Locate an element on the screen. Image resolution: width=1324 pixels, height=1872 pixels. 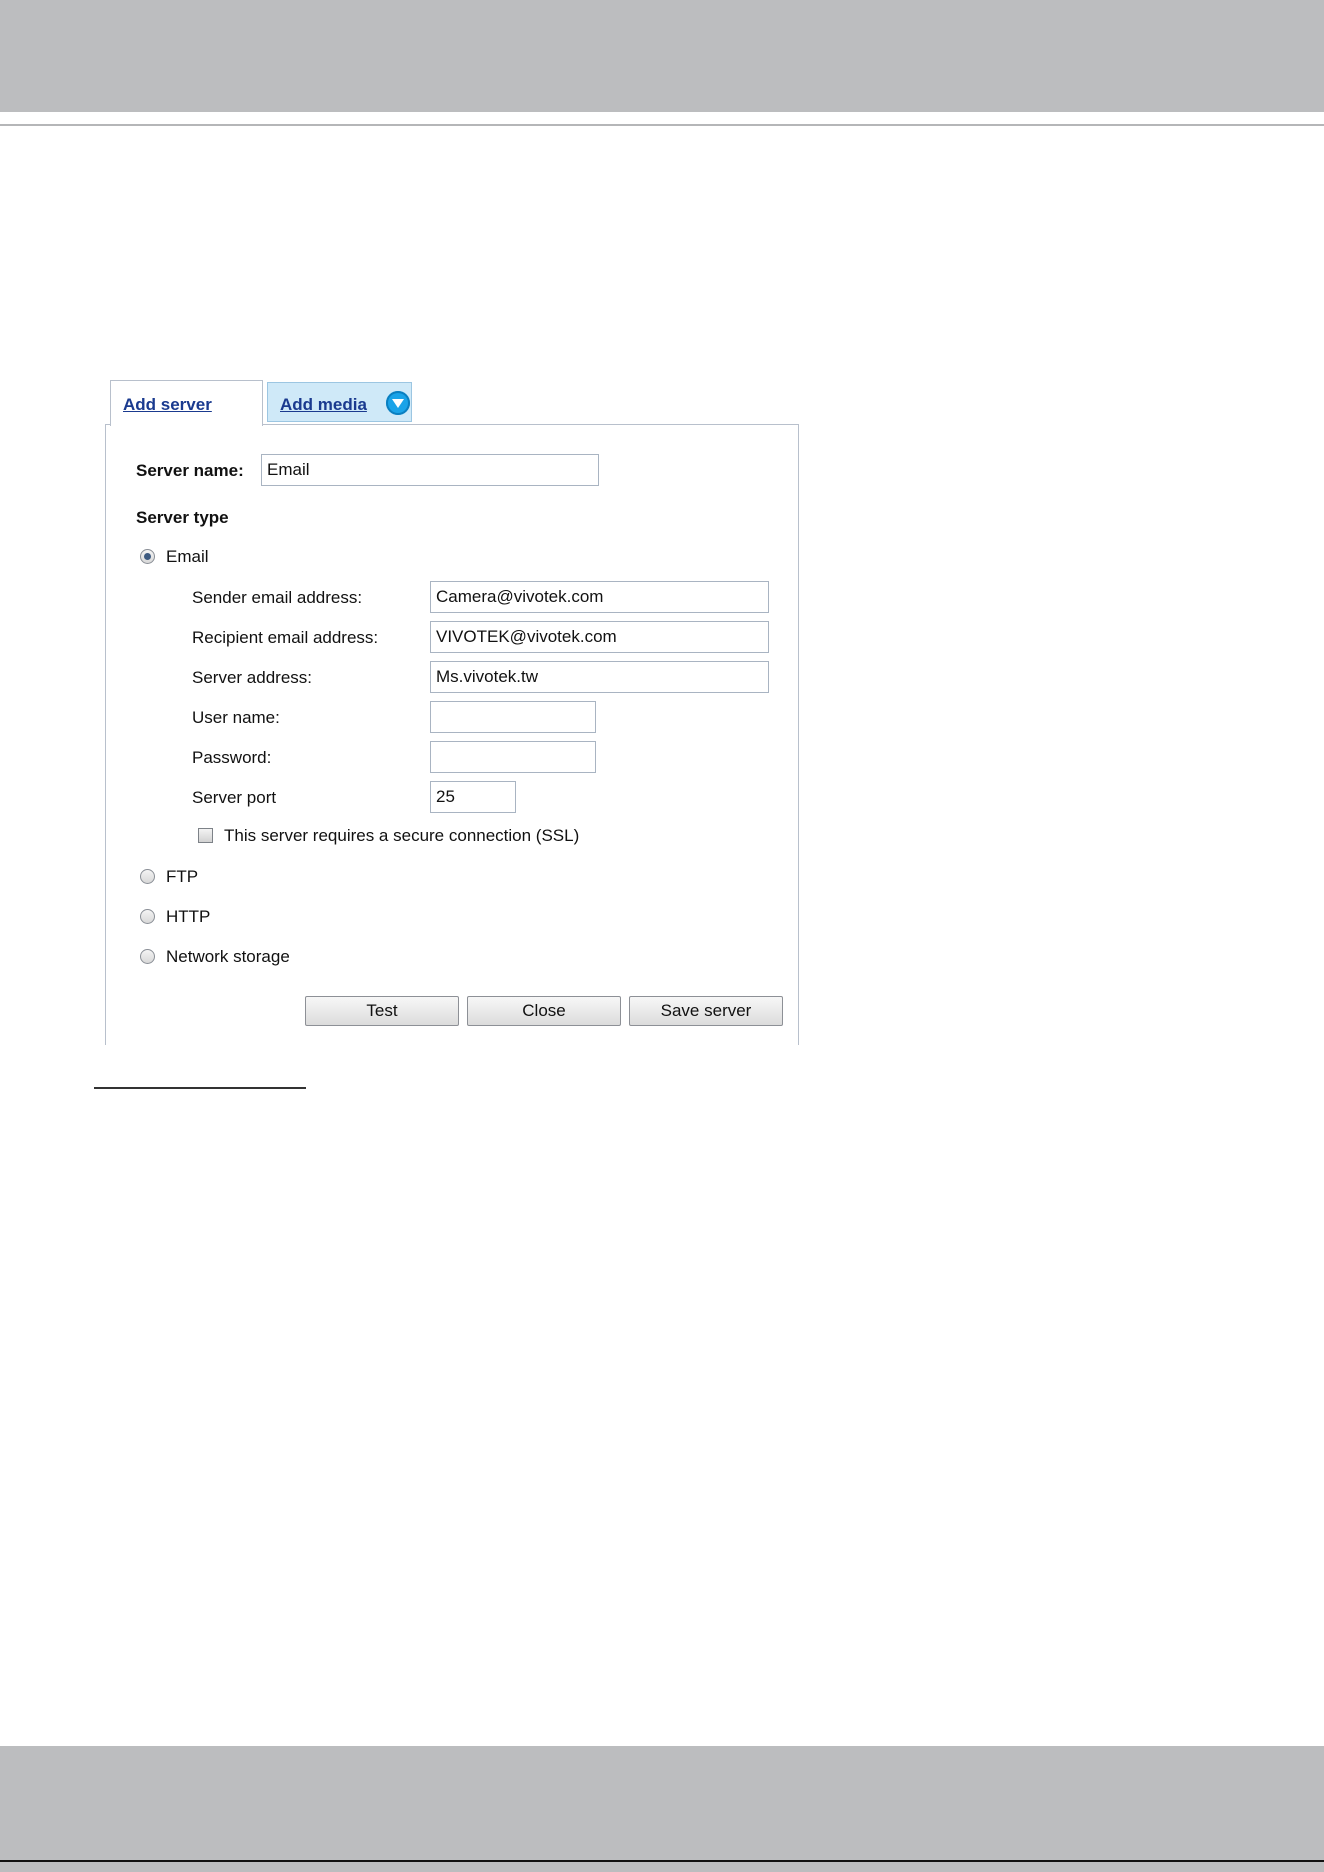
sender-email-input is located at coordinates (599, 597).